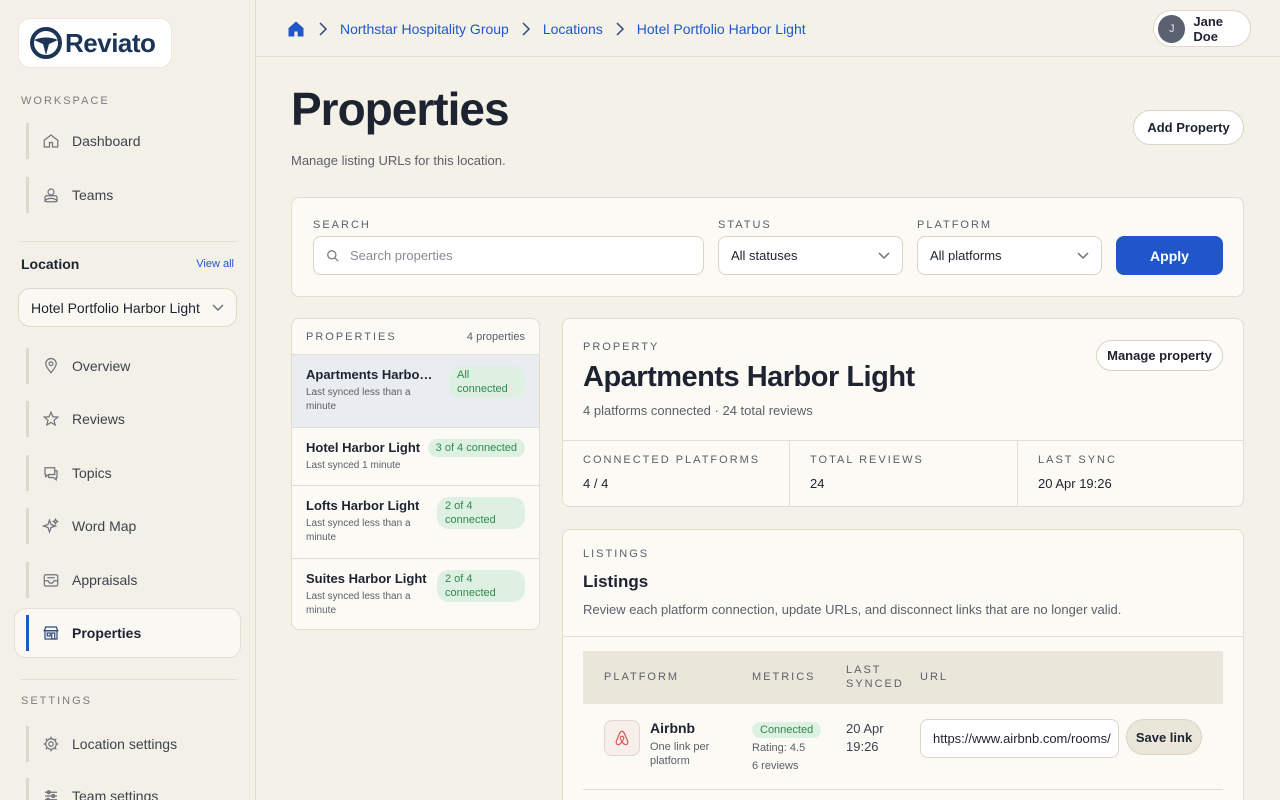 This screenshot has height=800, width=1280. I want to click on stat-value: 20 Apr 19:26, so click(1075, 483).